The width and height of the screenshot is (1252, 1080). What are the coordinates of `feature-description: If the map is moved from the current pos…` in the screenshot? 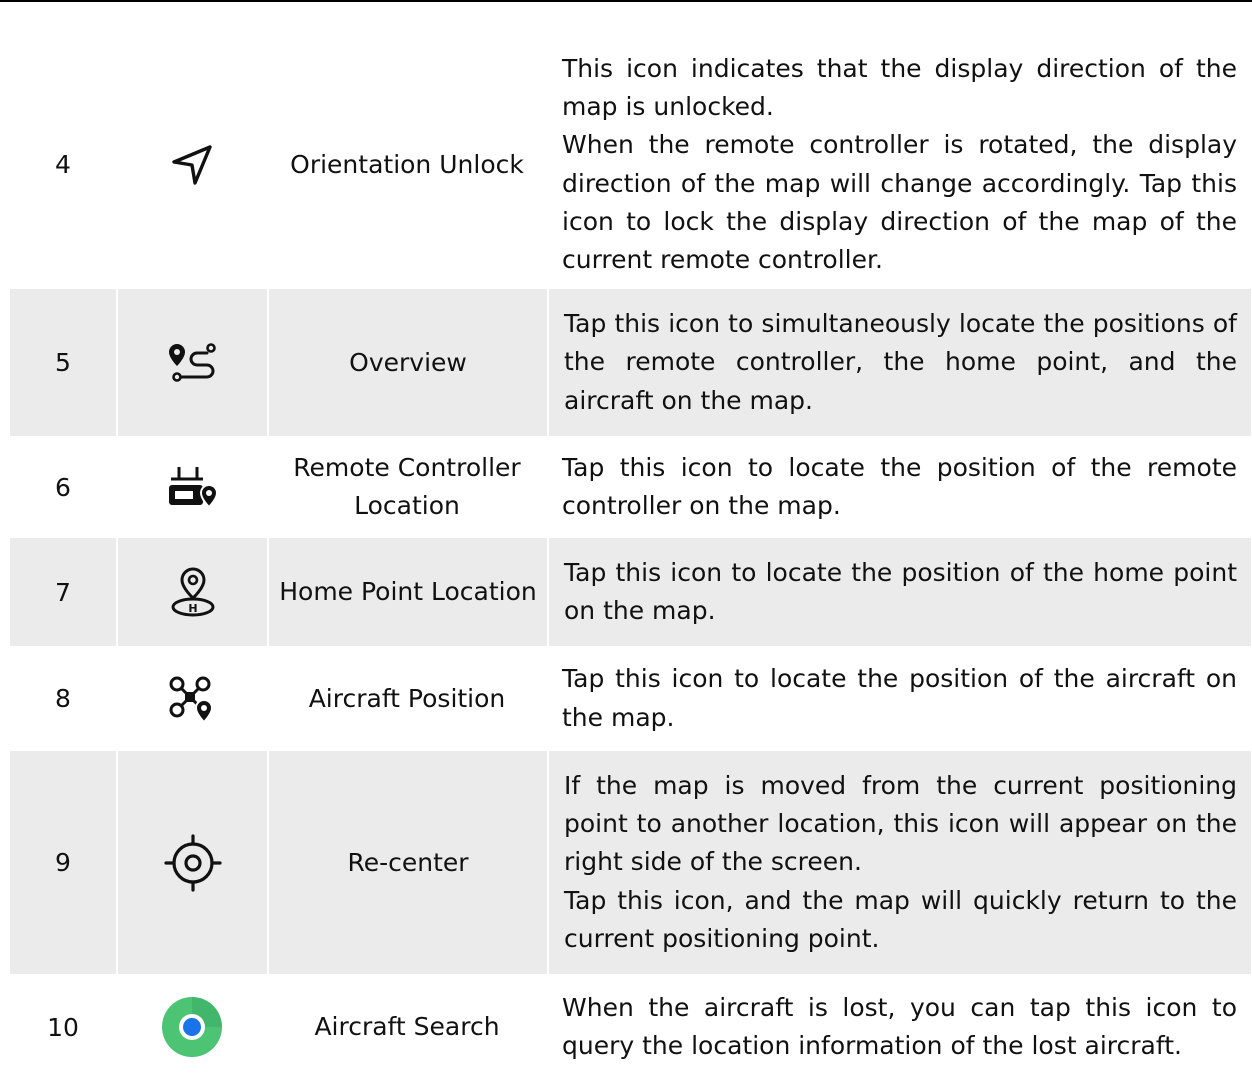 It's located at (899, 862).